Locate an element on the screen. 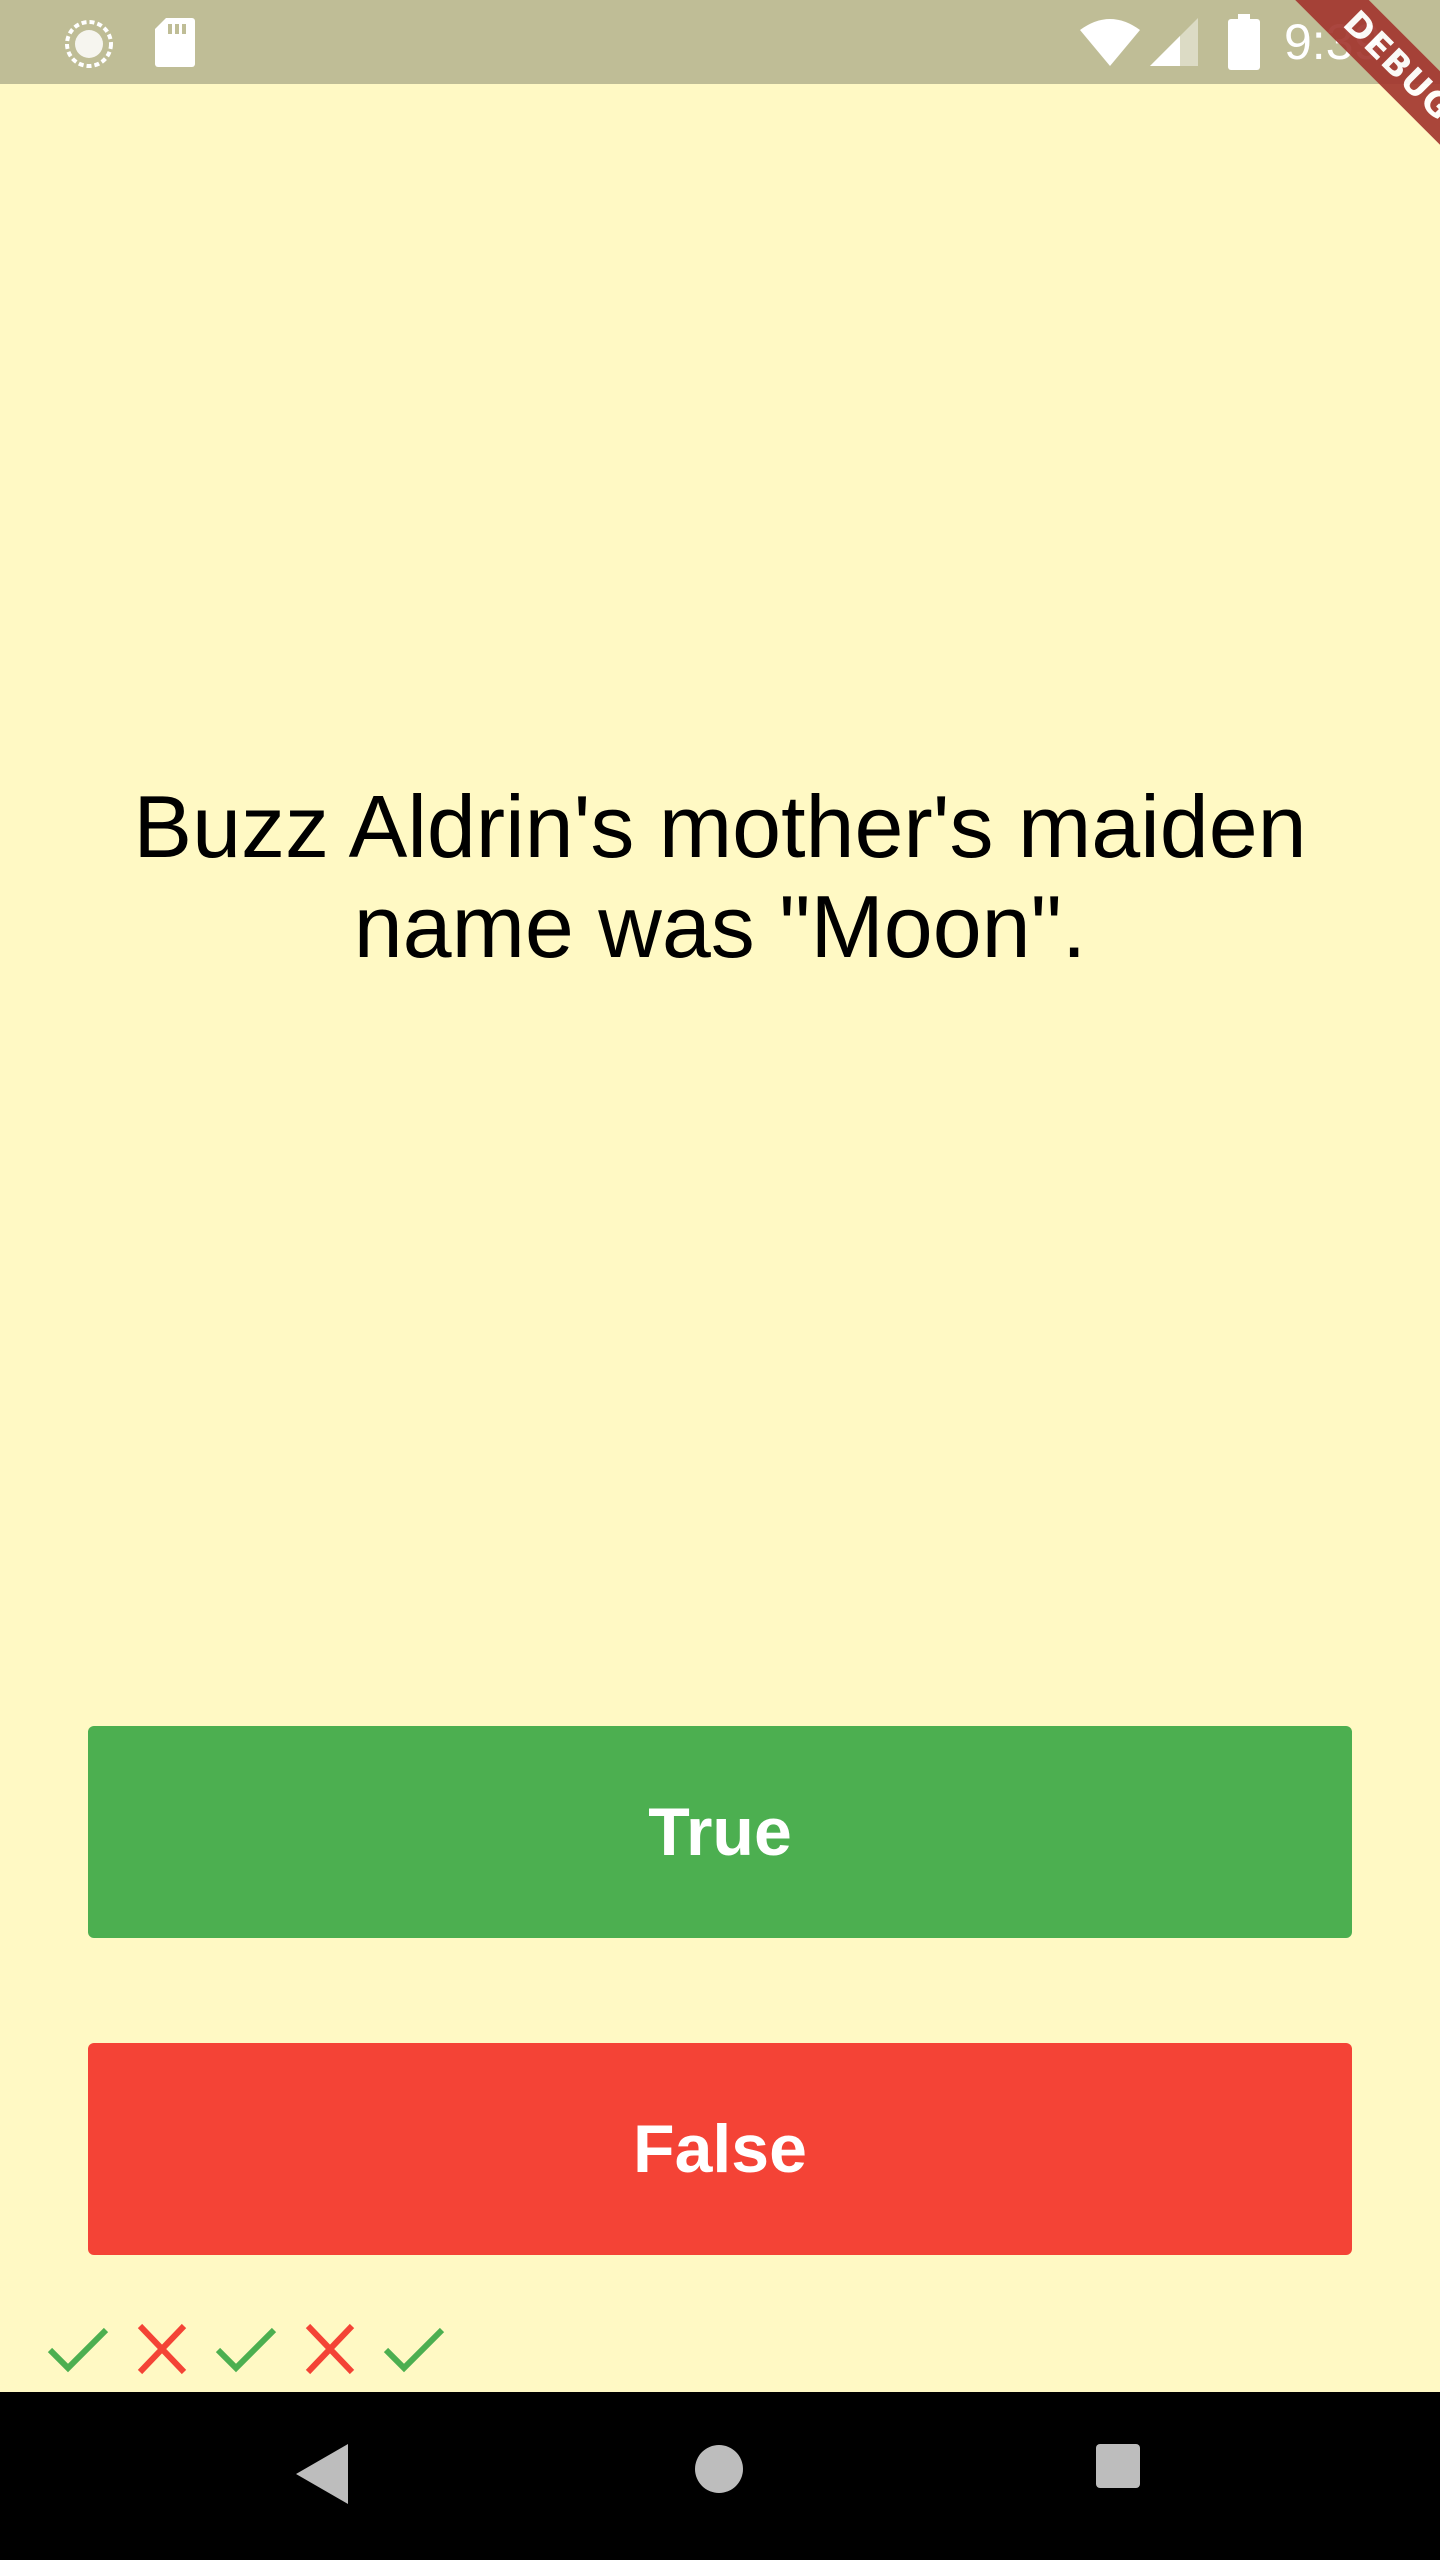 This screenshot has width=1440, height=2560. cell-signal-icon is located at coordinates (1174, 42).